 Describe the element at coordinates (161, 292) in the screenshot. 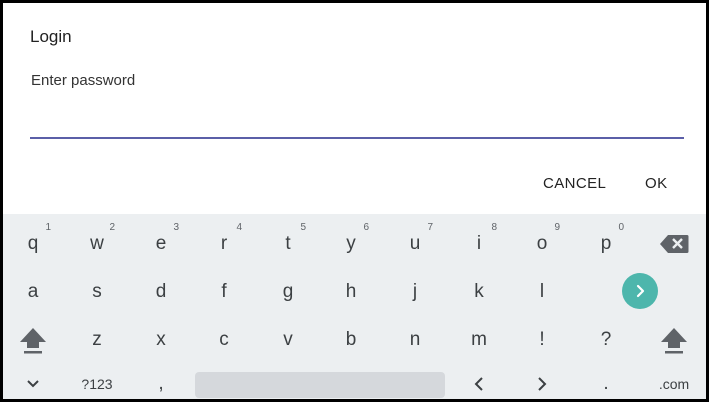

I see `key-d: d` at that location.